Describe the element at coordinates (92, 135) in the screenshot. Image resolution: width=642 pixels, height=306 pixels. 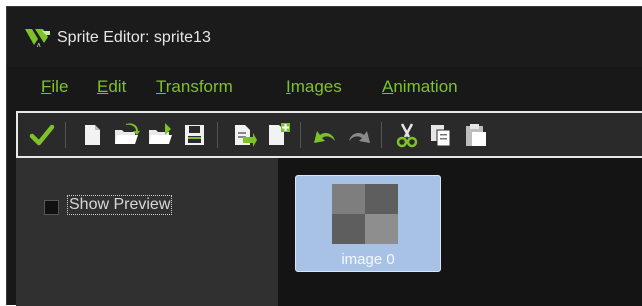
I see `new-sprite-icon` at that location.